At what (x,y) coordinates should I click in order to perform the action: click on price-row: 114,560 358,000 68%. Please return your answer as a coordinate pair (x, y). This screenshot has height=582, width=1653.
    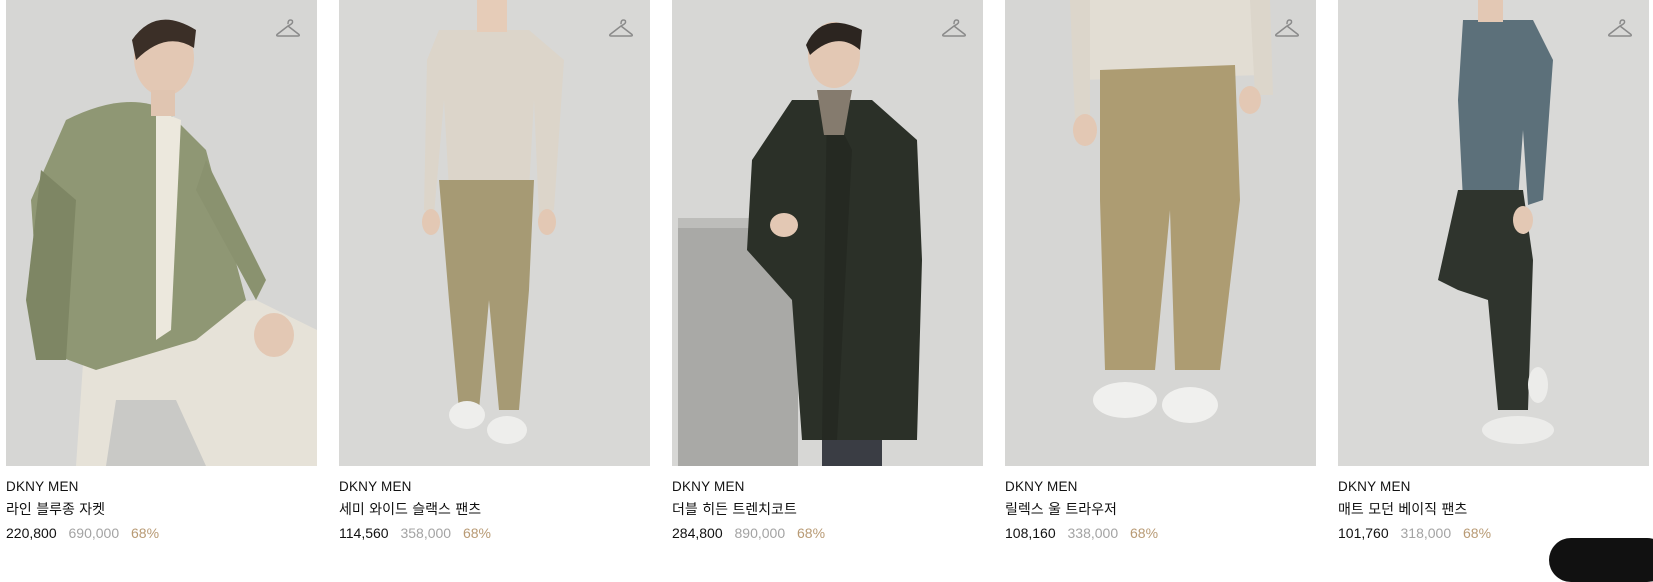
    Looking at the image, I should click on (494, 533).